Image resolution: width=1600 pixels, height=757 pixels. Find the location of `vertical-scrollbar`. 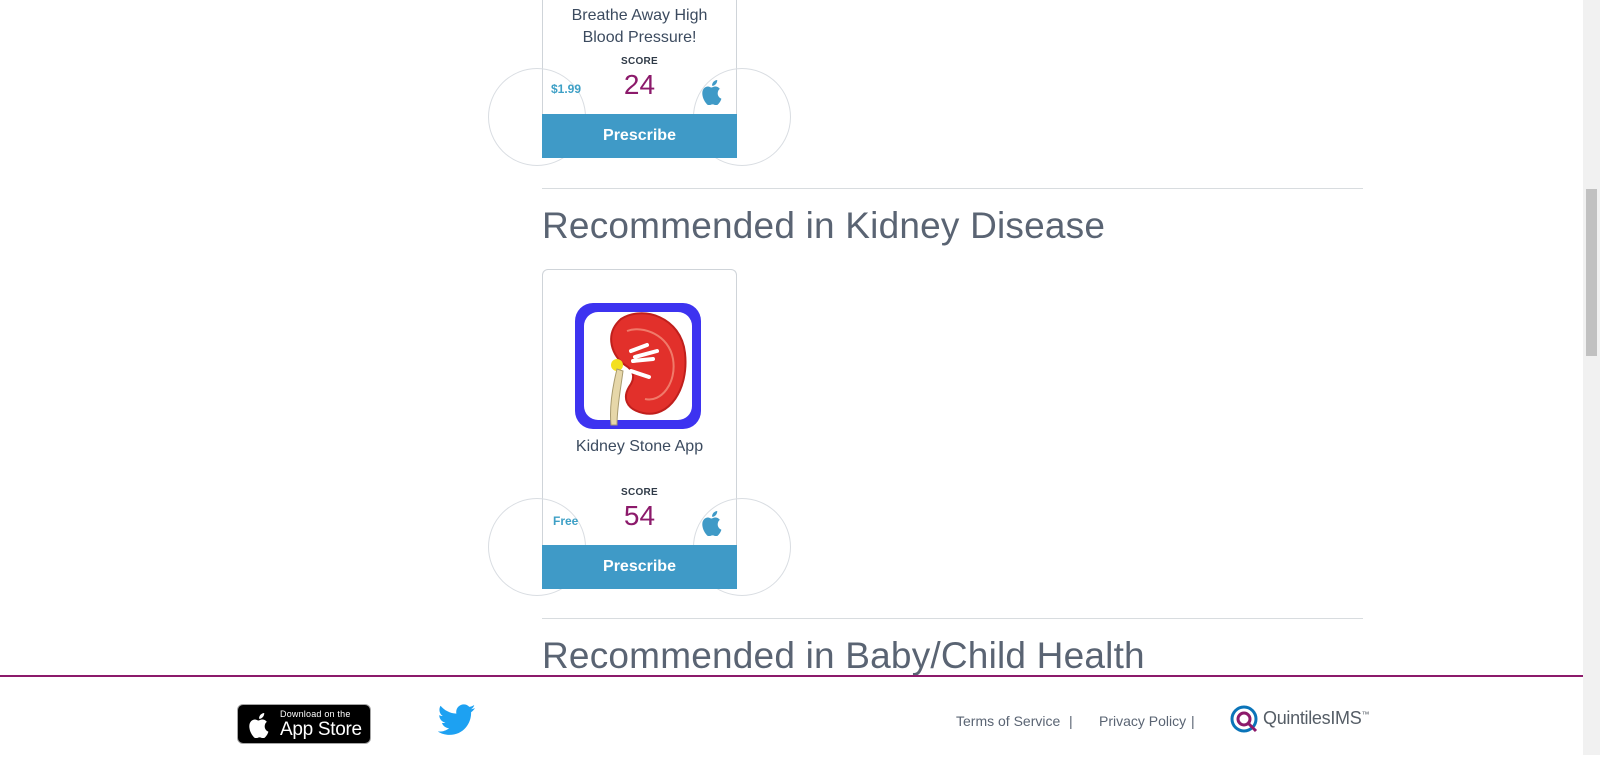

vertical-scrollbar is located at coordinates (1591, 377).